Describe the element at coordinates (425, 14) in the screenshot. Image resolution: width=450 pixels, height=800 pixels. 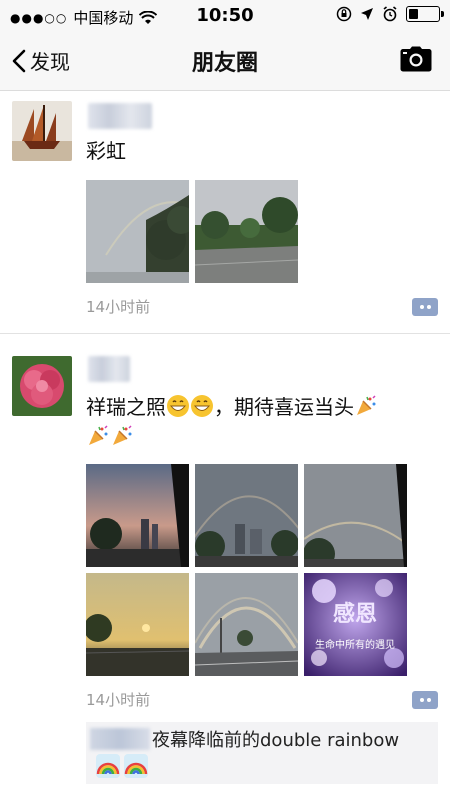
I see `battery-icon` at that location.